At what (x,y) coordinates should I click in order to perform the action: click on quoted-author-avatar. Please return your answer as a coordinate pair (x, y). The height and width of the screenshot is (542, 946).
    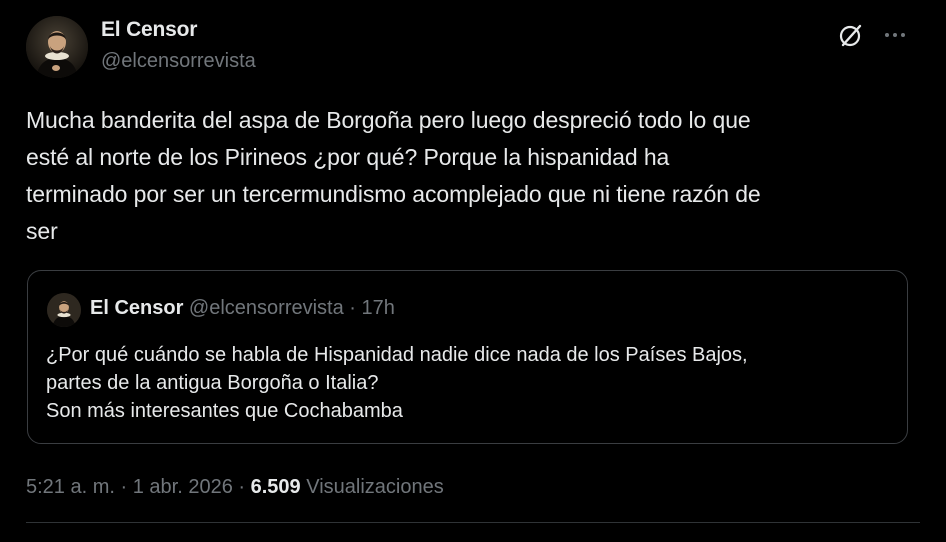
    Looking at the image, I should click on (64, 310).